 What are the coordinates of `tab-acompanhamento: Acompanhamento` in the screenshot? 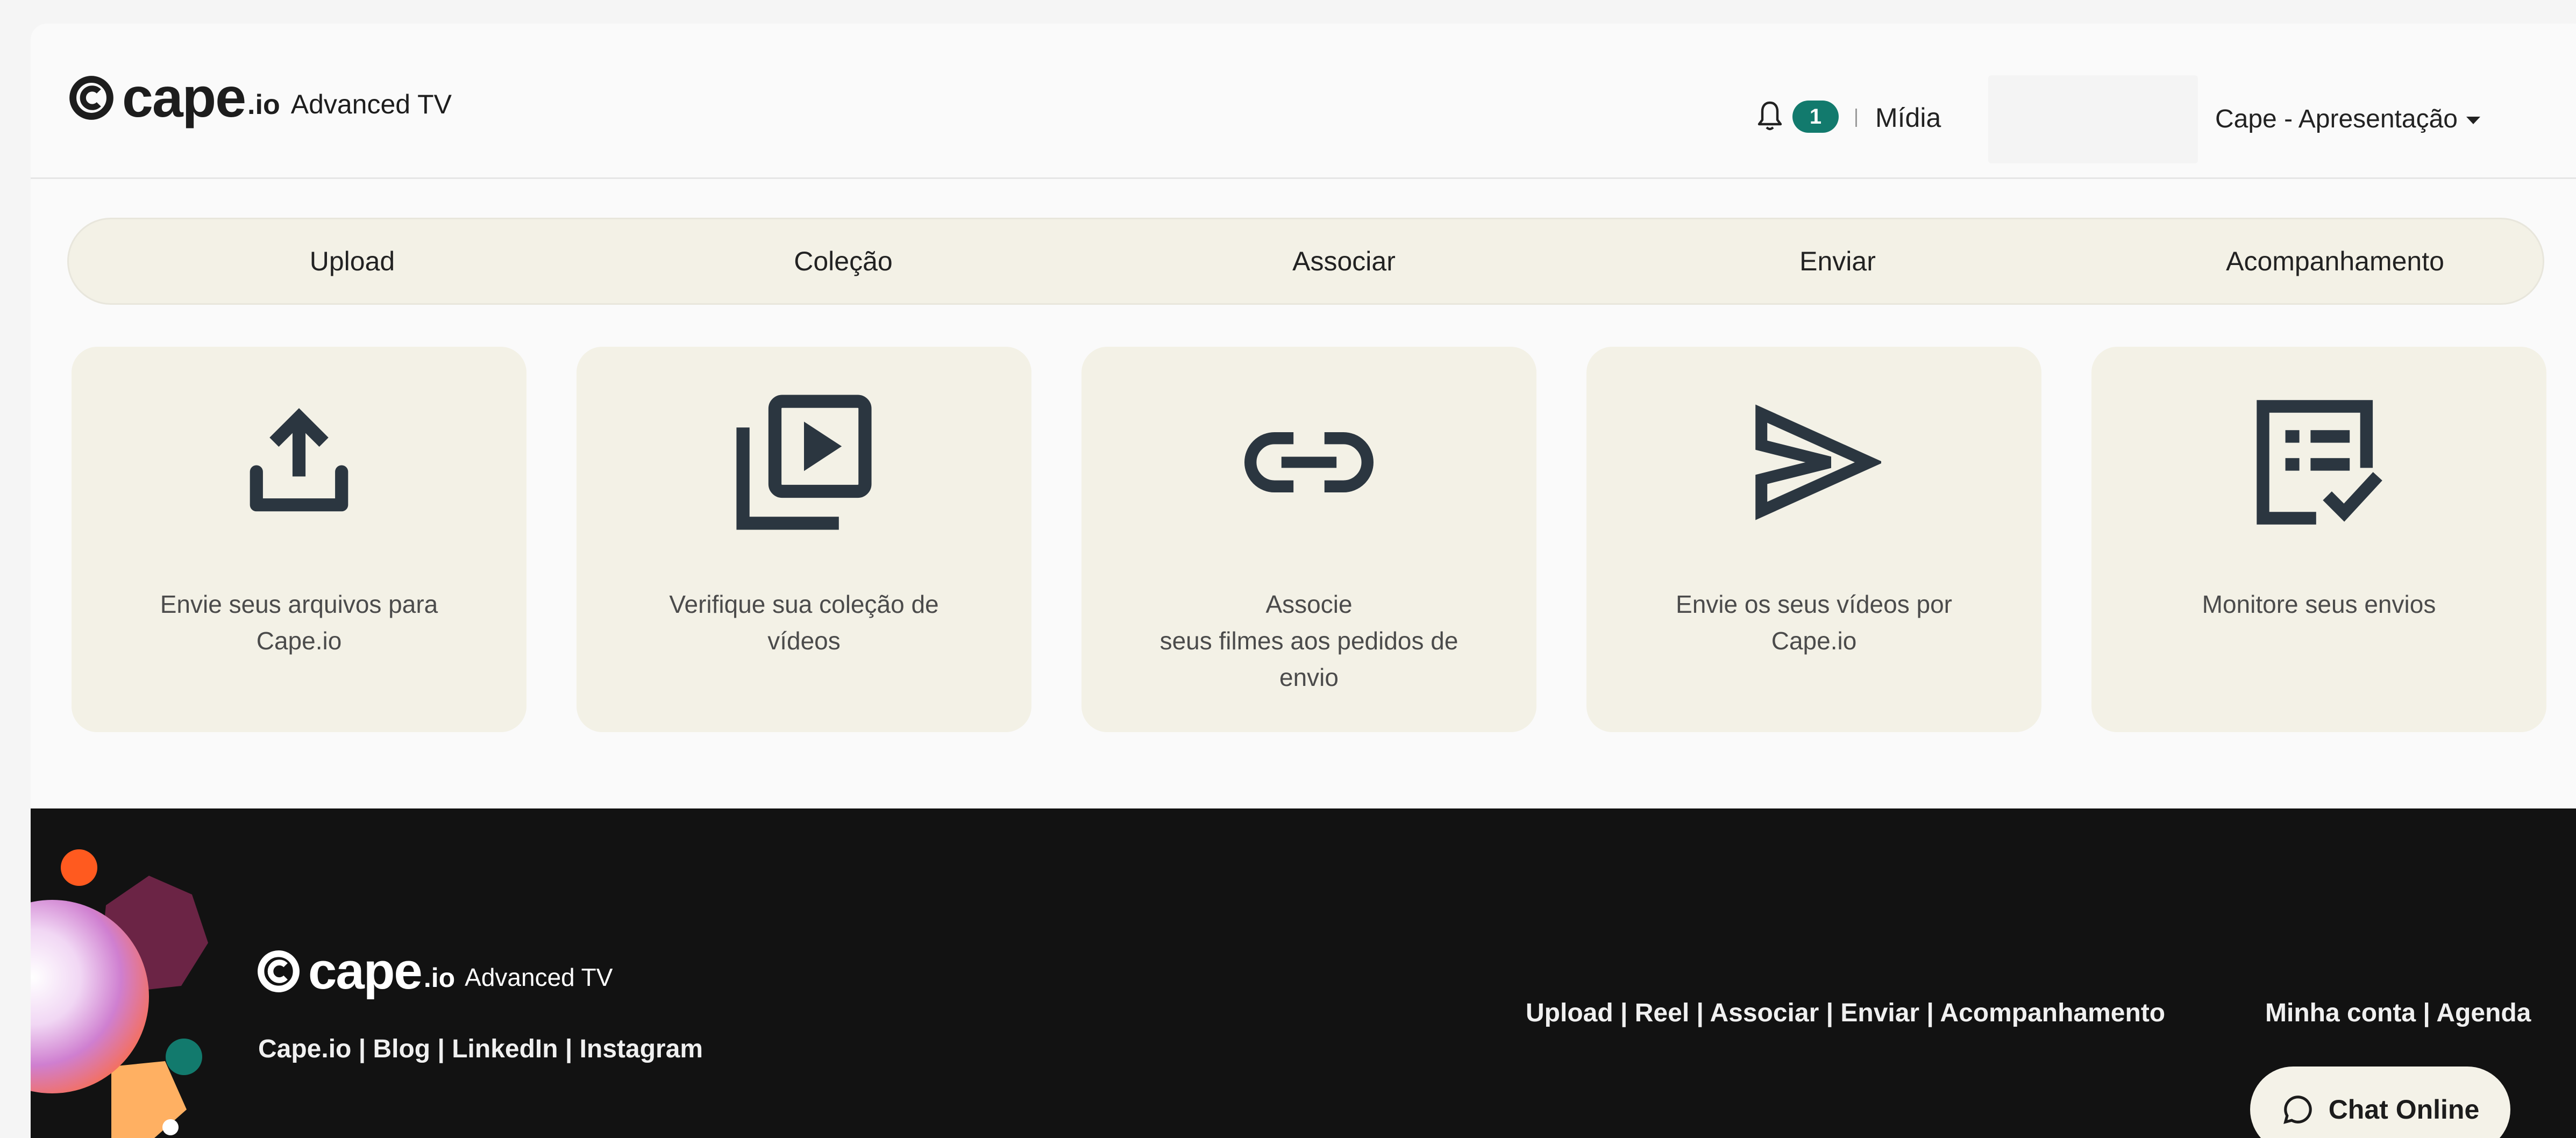 It's located at (2335, 261).